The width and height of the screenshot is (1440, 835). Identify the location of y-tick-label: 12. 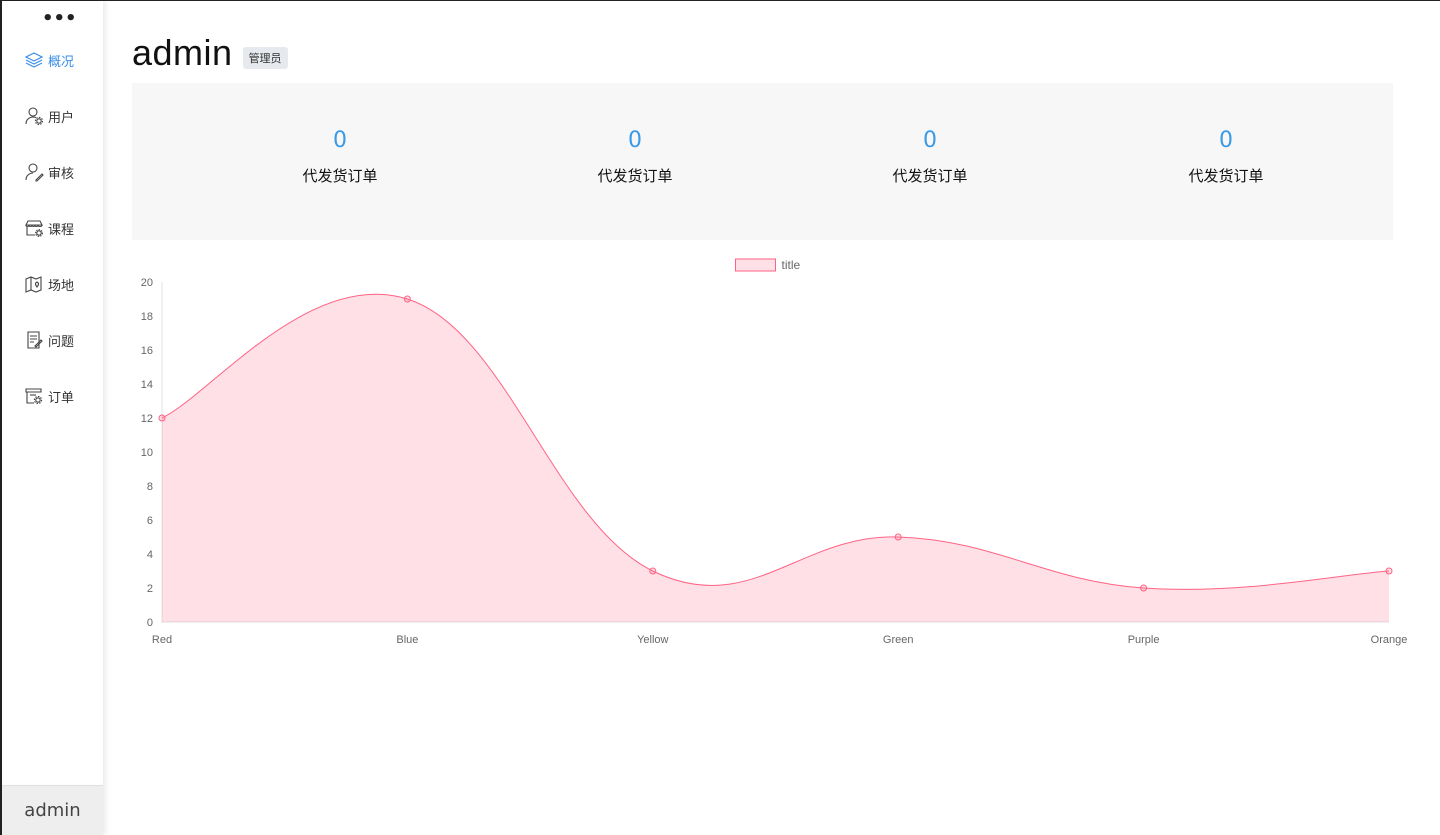
(147, 419).